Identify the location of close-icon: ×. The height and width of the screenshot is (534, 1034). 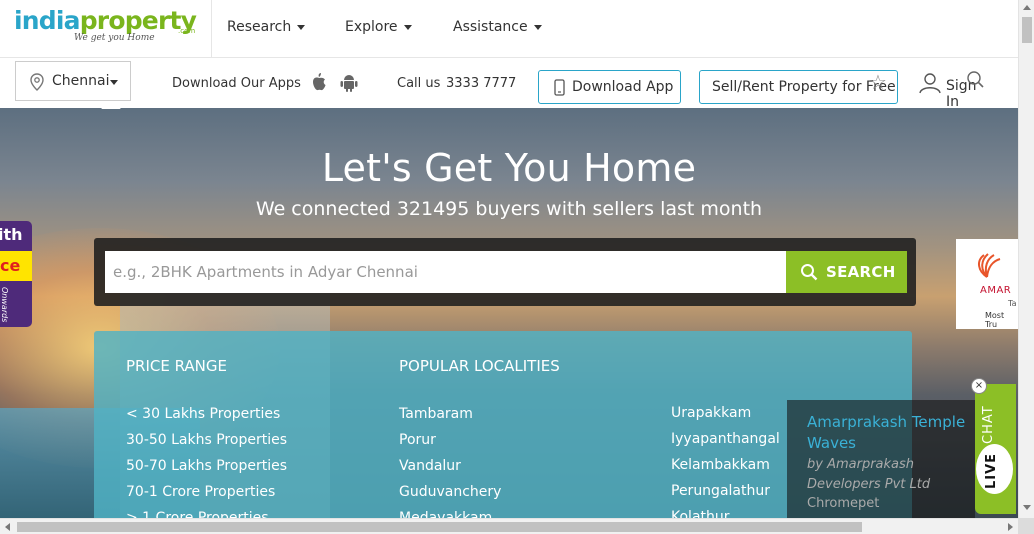
(979, 386).